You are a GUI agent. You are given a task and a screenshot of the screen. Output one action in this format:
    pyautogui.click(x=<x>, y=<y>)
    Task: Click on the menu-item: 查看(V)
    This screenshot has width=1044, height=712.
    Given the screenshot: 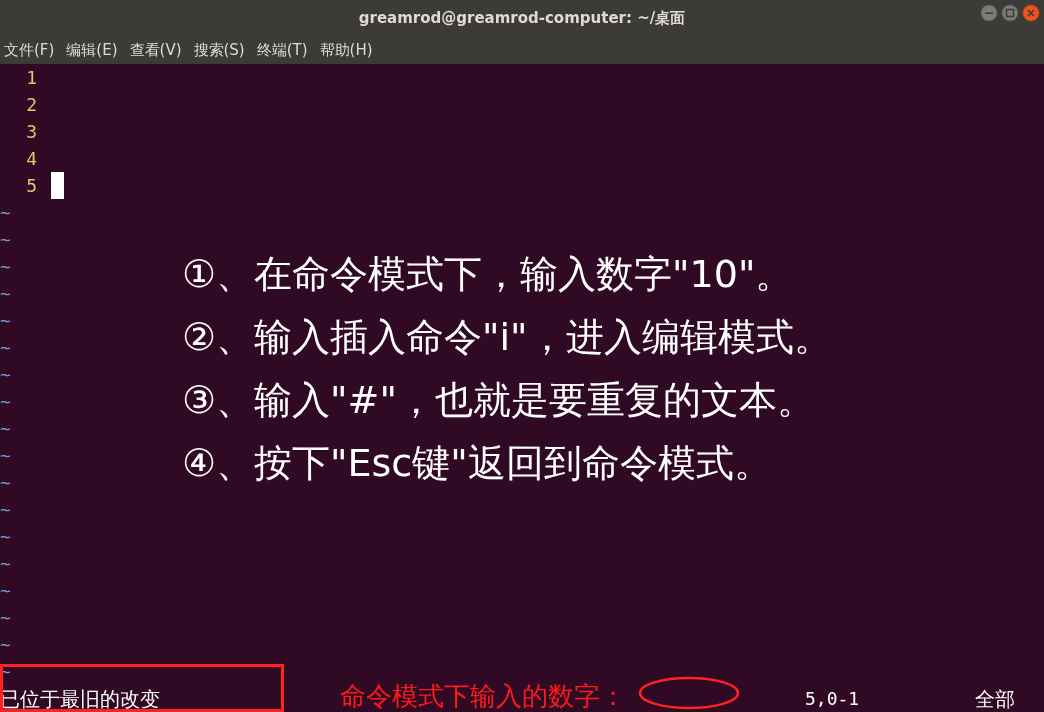 What is the action you would take?
    pyautogui.click(x=155, y=50)
    